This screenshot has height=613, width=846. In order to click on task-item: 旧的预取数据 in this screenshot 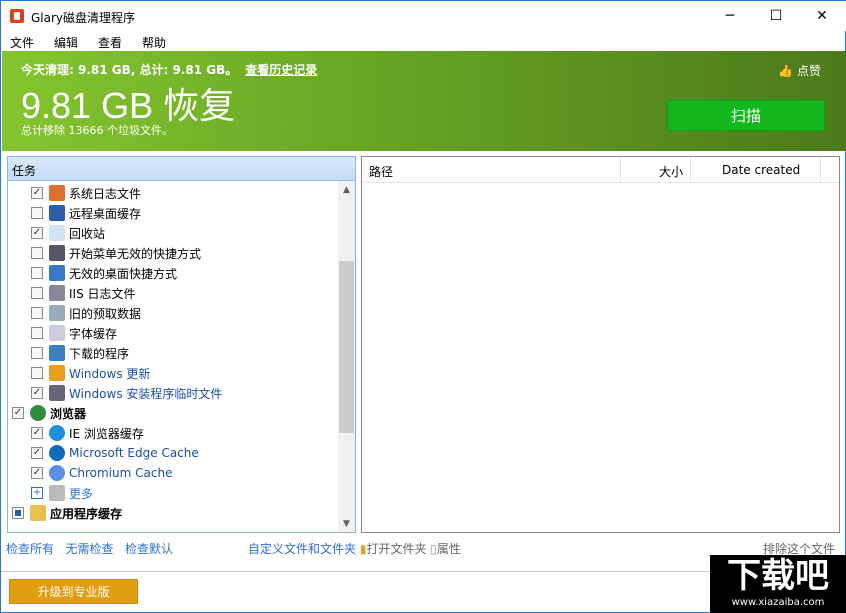, I will do `click(86, 313)`.